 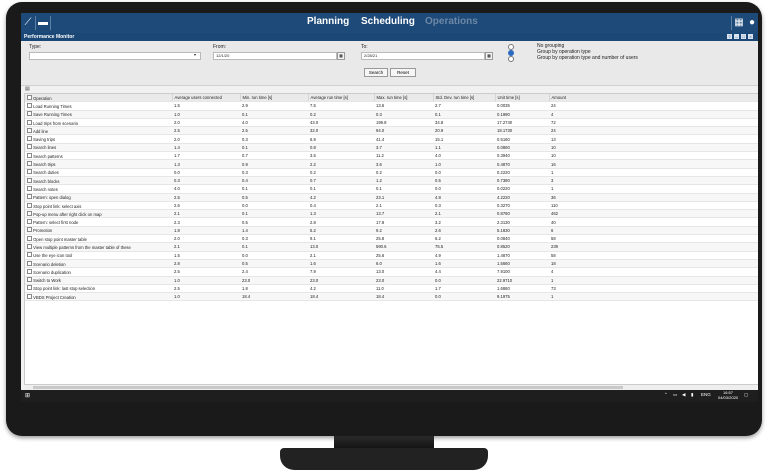 What do you see at coordinates (554, 247) in the screenshot?
I see `cell-value: 239` at bounding box center [554, 247].